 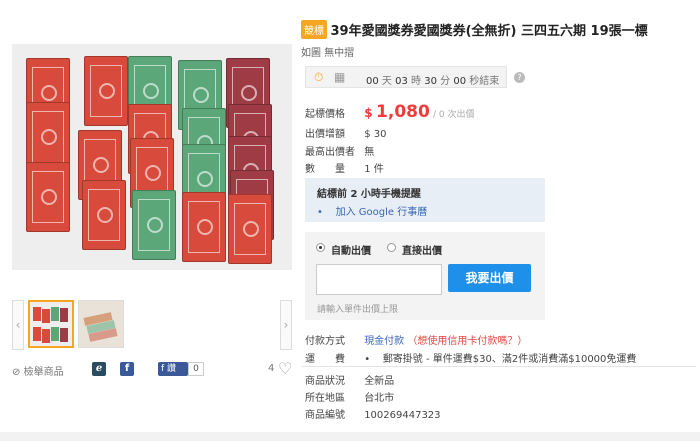 I want to click on heart-icon: ♡, so click(x=285, y=368).